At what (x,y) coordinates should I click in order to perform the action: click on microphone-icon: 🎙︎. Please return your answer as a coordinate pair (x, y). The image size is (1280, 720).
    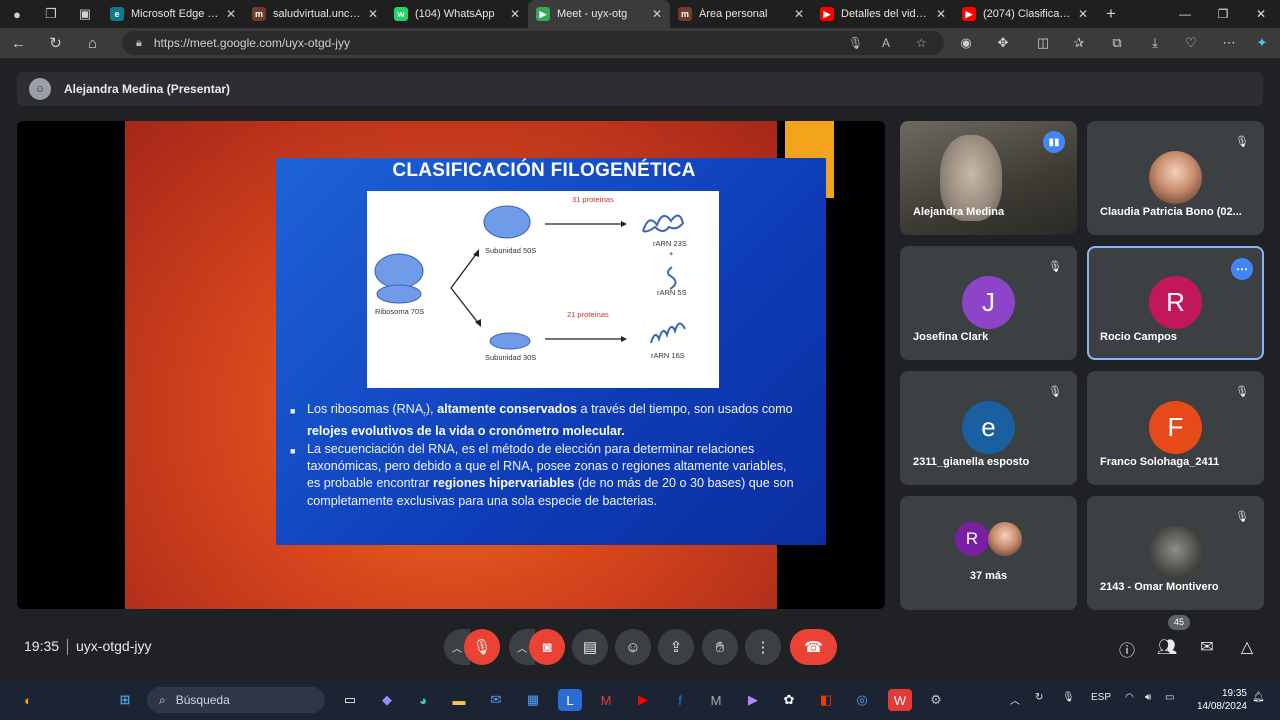
    Looking at the image, I should click on (855, 43).